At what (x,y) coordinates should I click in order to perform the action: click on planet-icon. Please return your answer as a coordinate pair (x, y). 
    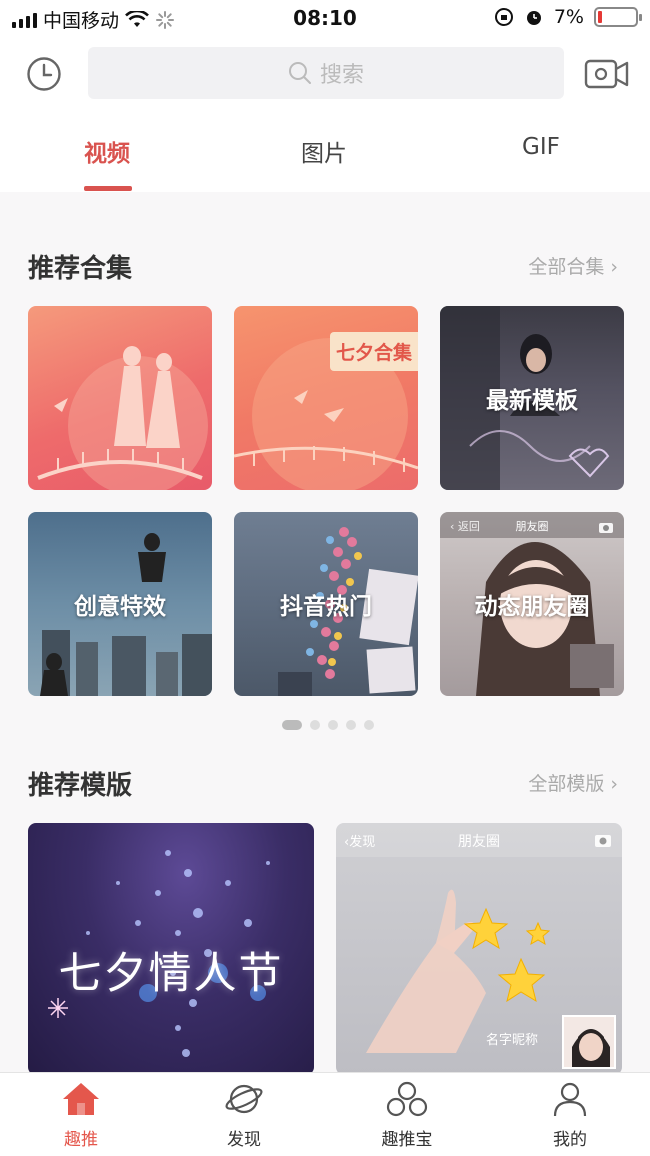
    Looking at the image, I should click on (244, 1099).